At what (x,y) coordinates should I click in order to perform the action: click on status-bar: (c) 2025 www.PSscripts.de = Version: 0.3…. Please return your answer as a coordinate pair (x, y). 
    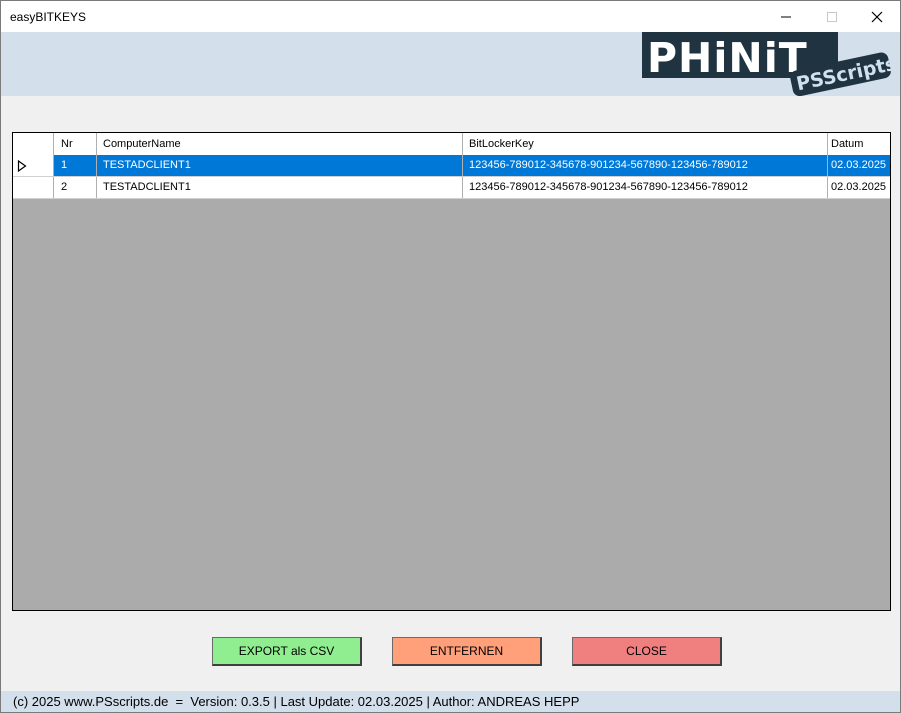
    Looking at the image, I should click on (450, 701).